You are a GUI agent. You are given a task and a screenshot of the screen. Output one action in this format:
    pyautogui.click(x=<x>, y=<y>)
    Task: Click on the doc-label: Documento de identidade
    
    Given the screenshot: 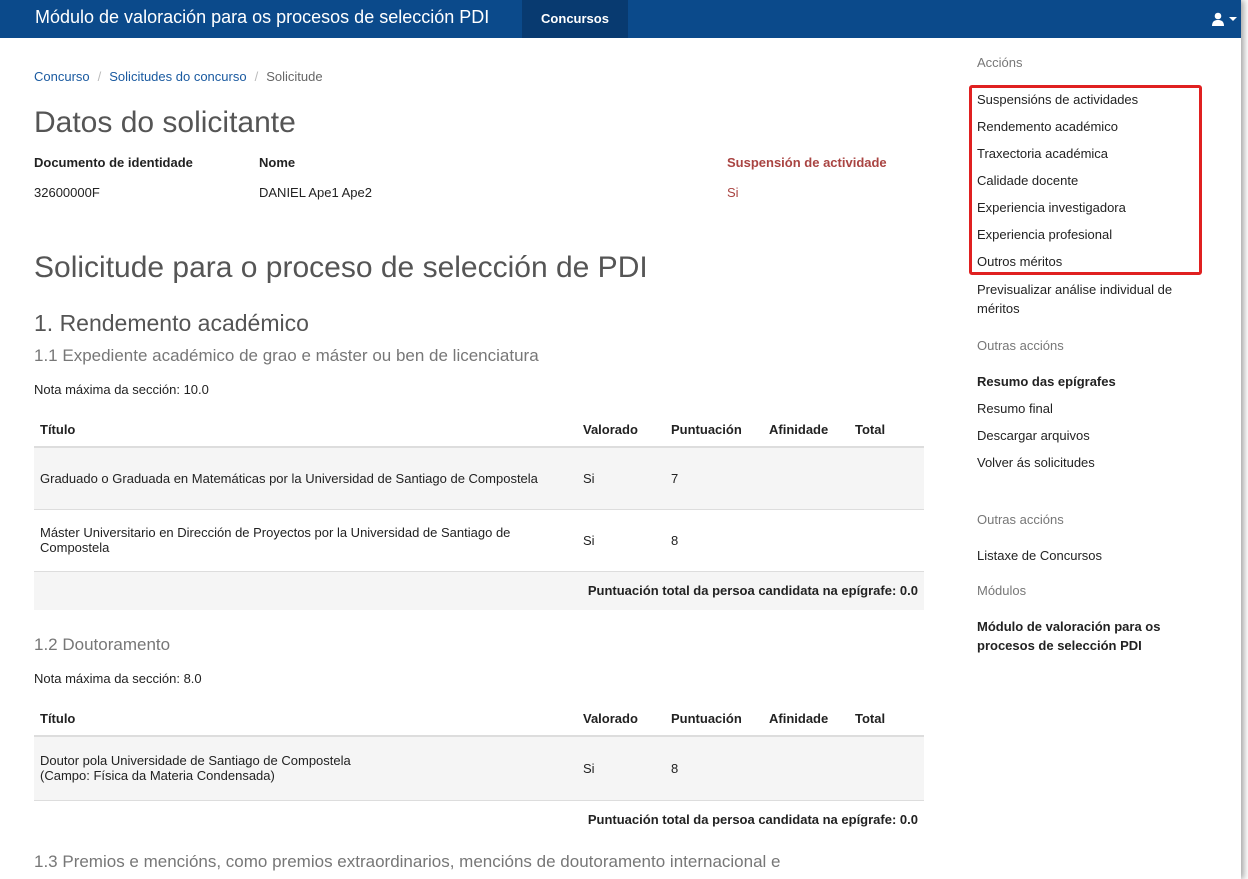 What is the action you would take?
    pyautogui.click(x=113, y=162)
    